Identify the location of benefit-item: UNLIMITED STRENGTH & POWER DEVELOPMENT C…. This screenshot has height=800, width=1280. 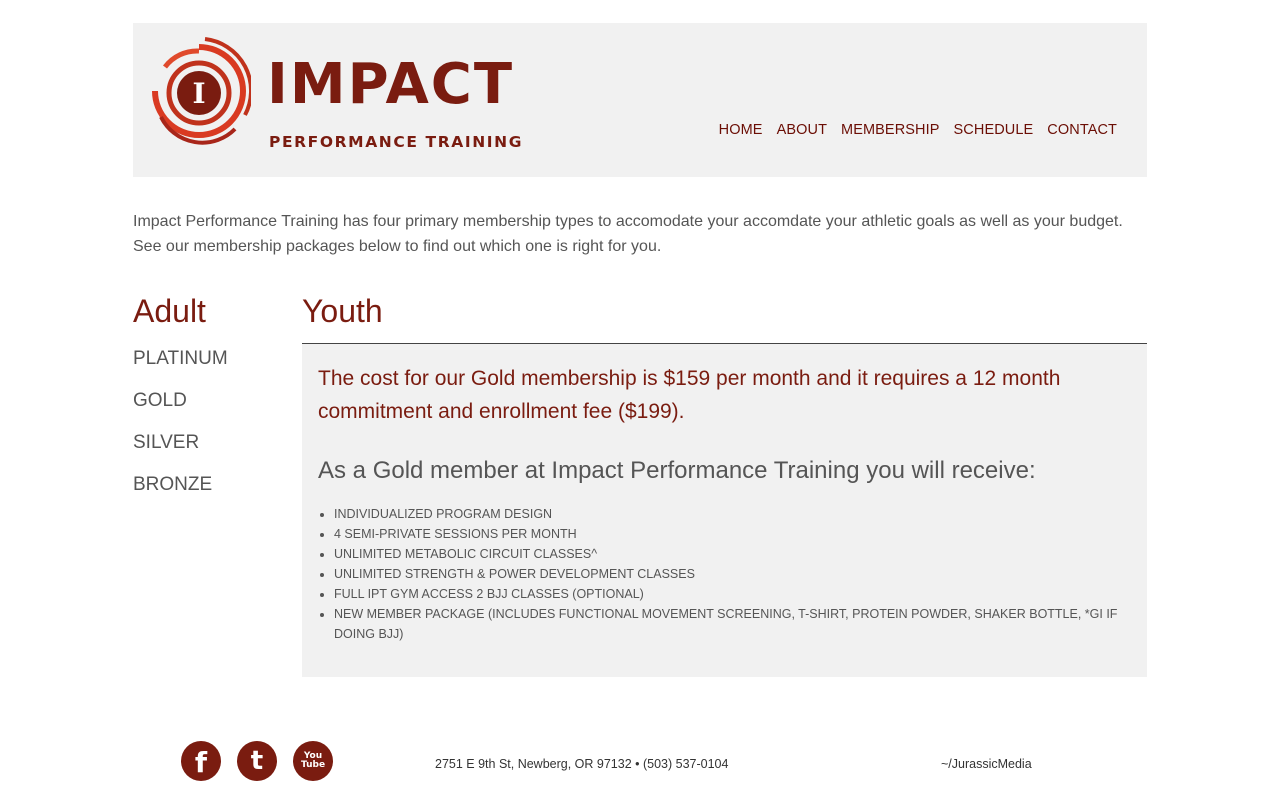
(732, 574).